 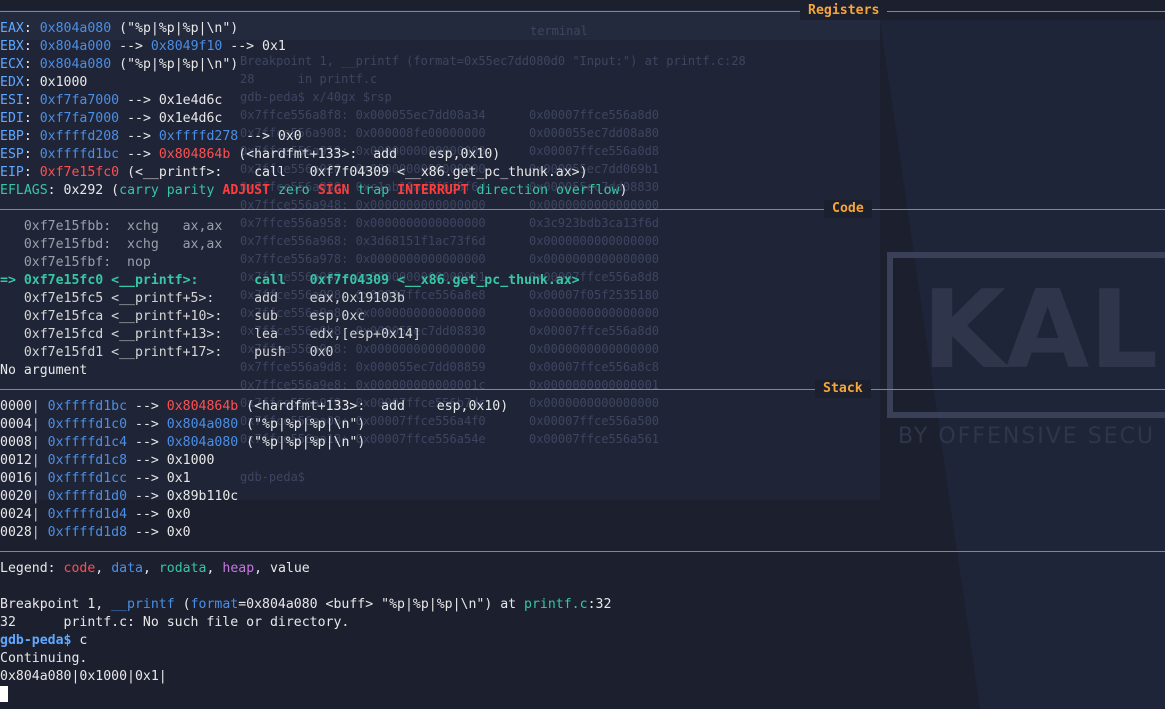 What do you see at coordinates (238, 568) in the screenshot?
I see `legend-heap: heap` at bounding box center [238, 568].